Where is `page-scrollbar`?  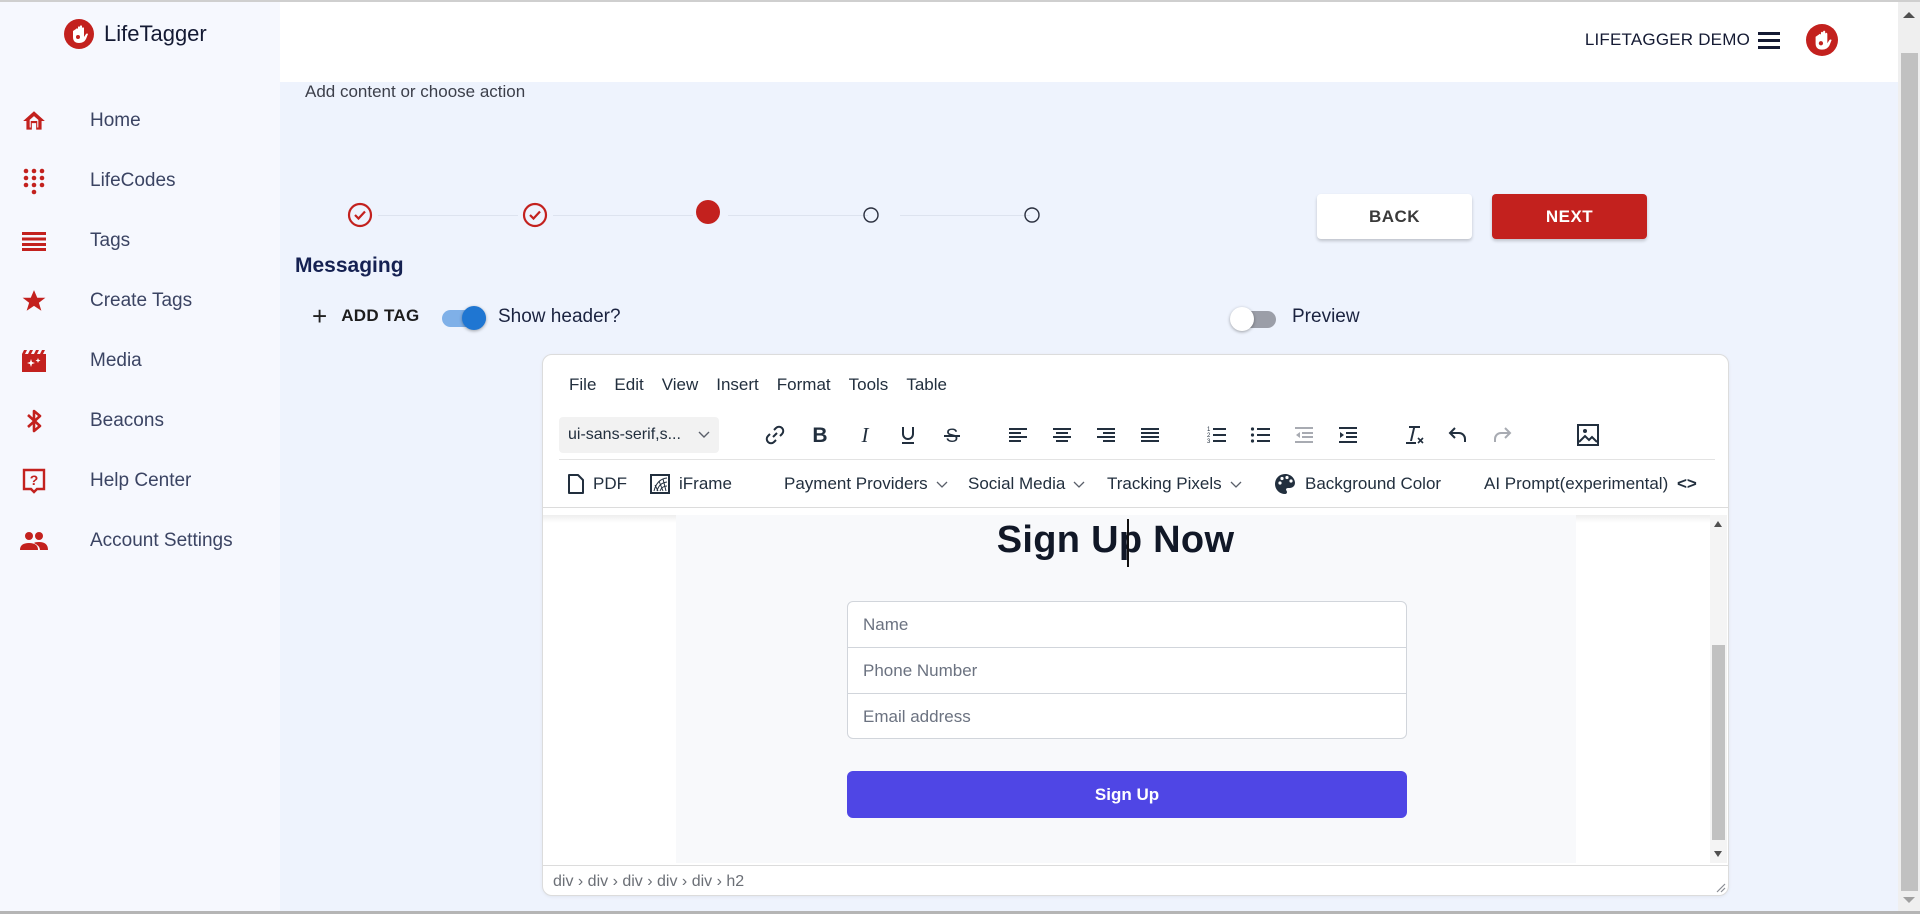
page-scrollbar is located at coordinates (1909, 456).